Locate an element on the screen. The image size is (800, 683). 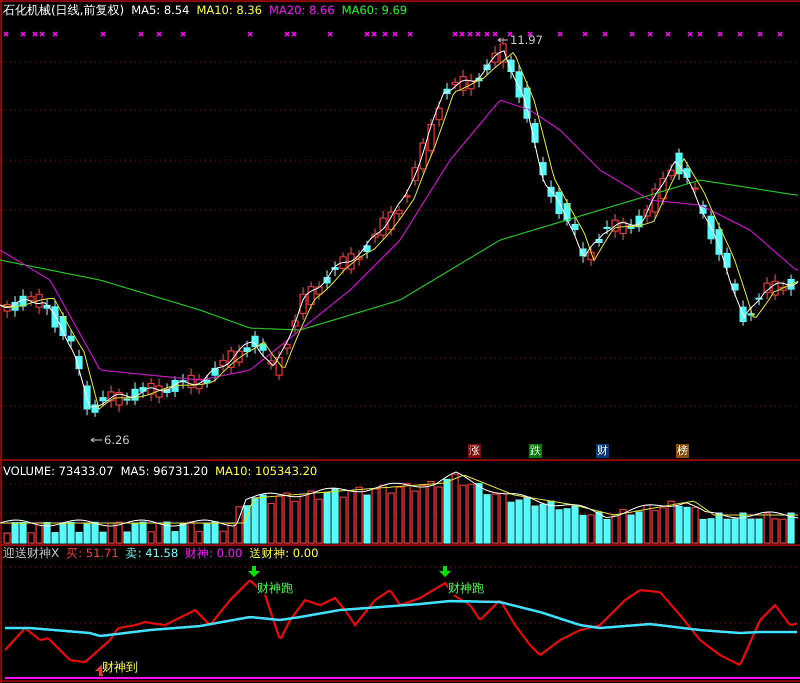
indicator-title: 迎送财神X is located at coordinates (31, 553).